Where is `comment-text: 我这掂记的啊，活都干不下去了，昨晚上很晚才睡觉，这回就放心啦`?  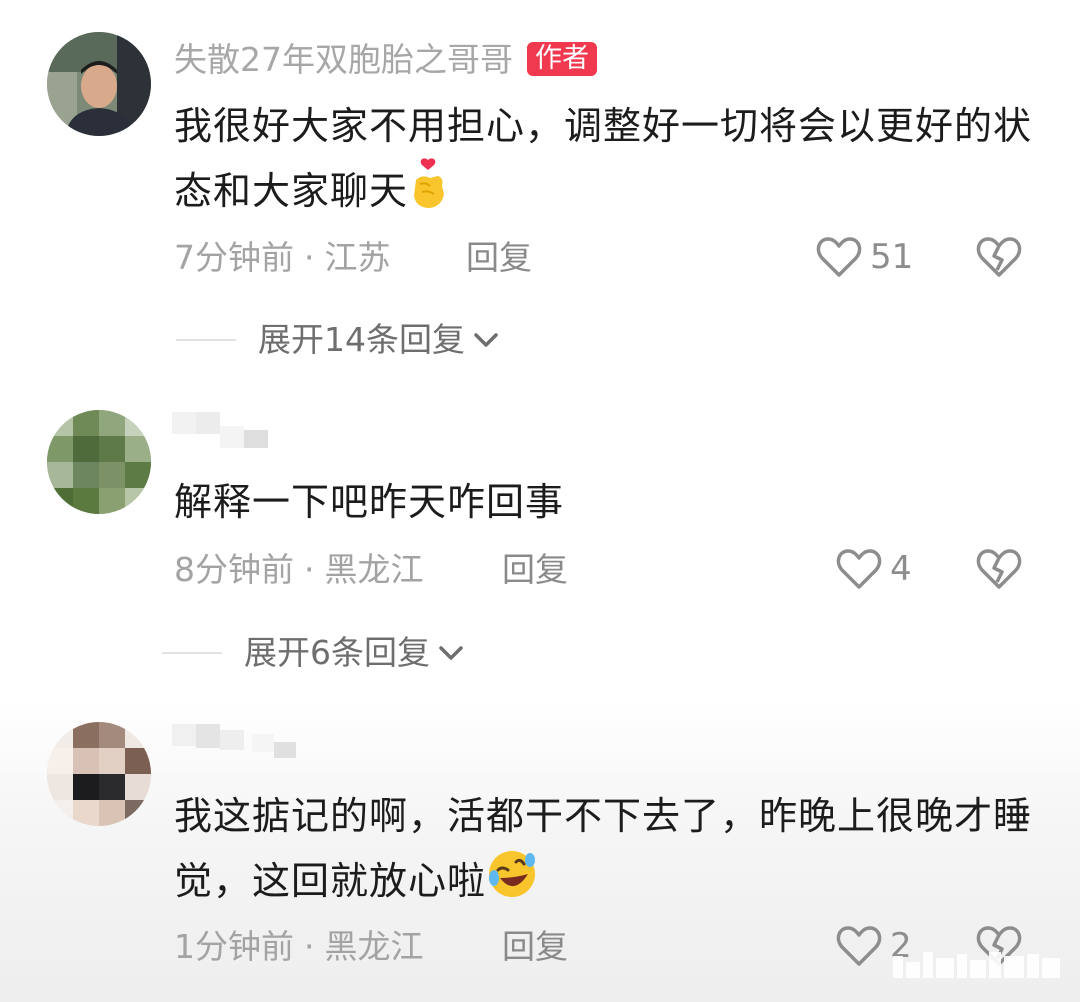
comment-text: 我这掂记的啊，活都干不下去了，昨晚上很晚才睡觉，这回就放心啦 is located at coordinates (603, 848).